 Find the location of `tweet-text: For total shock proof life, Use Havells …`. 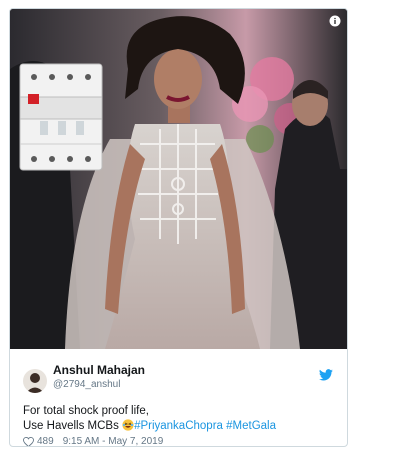

tweet-text: For total shock proof life, Use Havells … is located at coordinates (149, 419).